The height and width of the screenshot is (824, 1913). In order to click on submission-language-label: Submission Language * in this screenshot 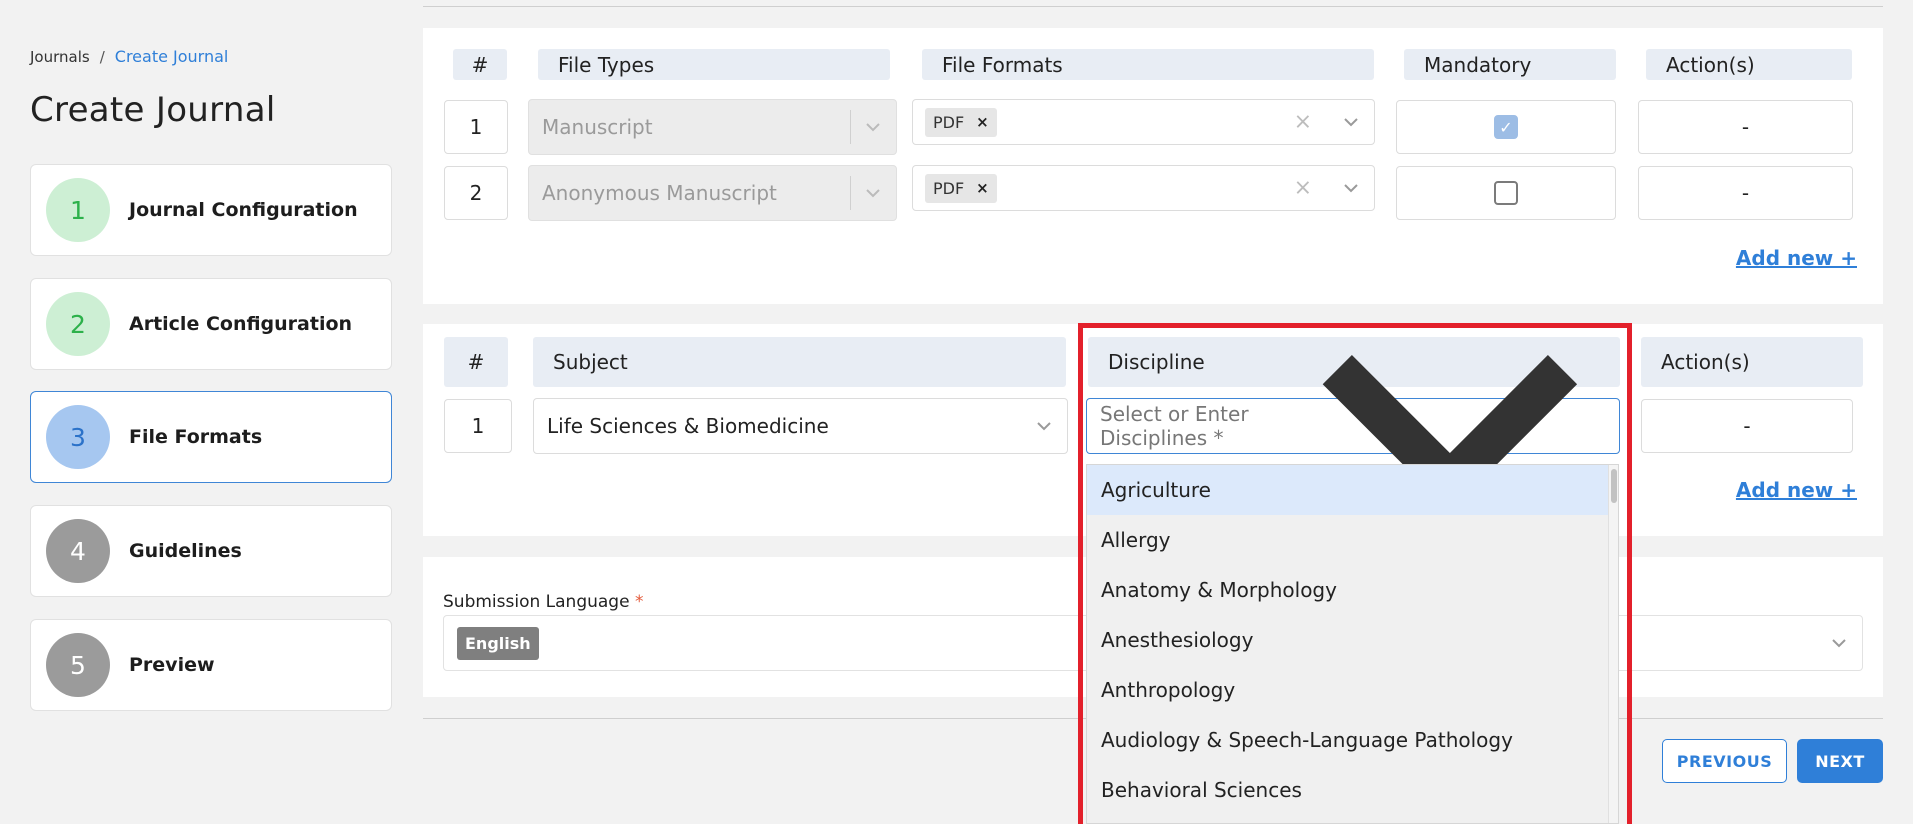, I will do `click(543, 602)`.